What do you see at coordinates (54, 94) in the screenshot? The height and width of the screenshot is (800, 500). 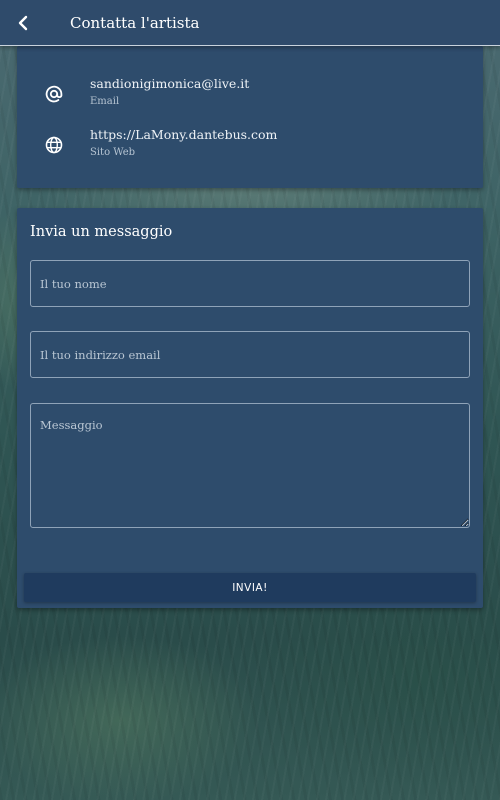 I see `at-sign-icon` at bounding box center [54, 94].